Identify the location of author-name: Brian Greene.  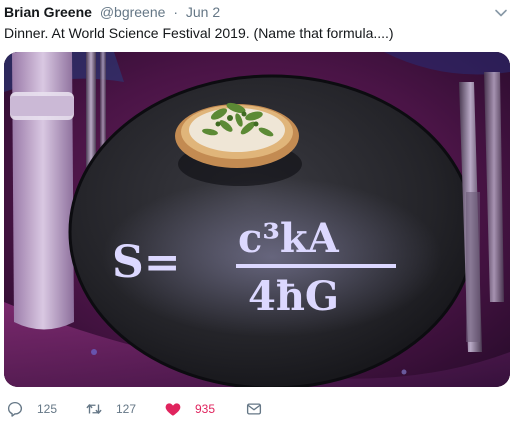
(48, 12).